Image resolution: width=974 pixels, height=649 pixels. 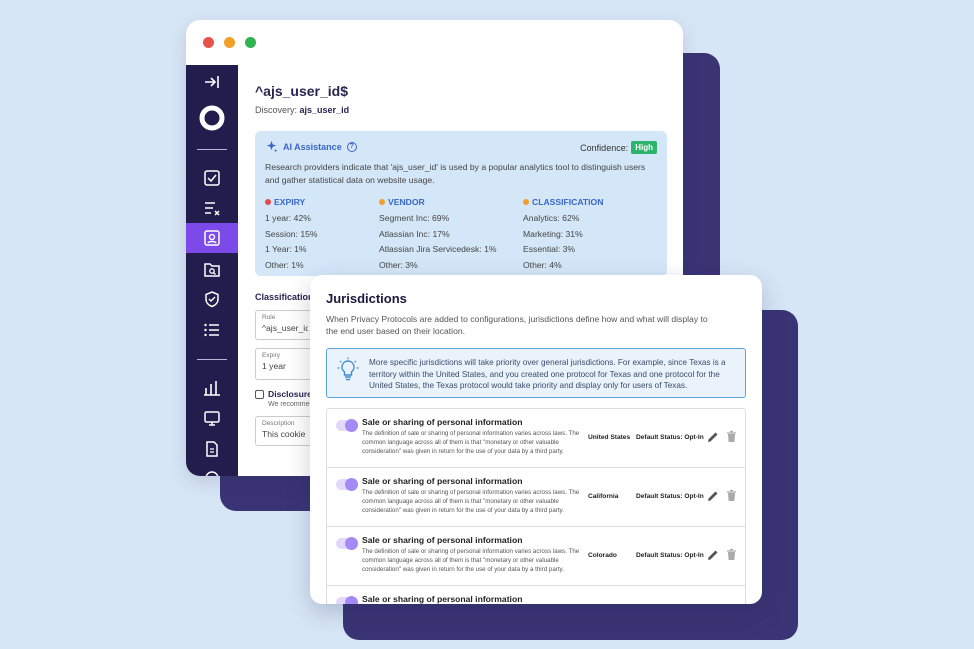 What do you see at coordinates (212, 82) in the screenshot?
I see `collapse-sidebar-icon` at bounding box center [212, 82].